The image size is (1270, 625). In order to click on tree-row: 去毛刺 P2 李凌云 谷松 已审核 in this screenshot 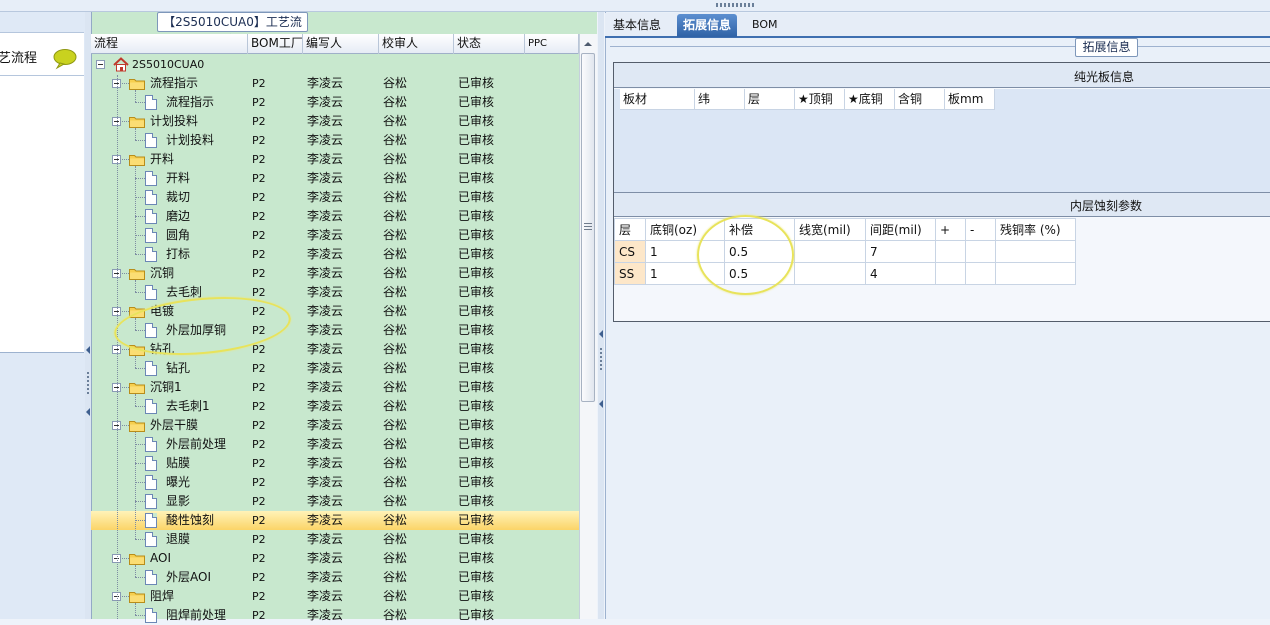, I will do `click(335, 292)`.